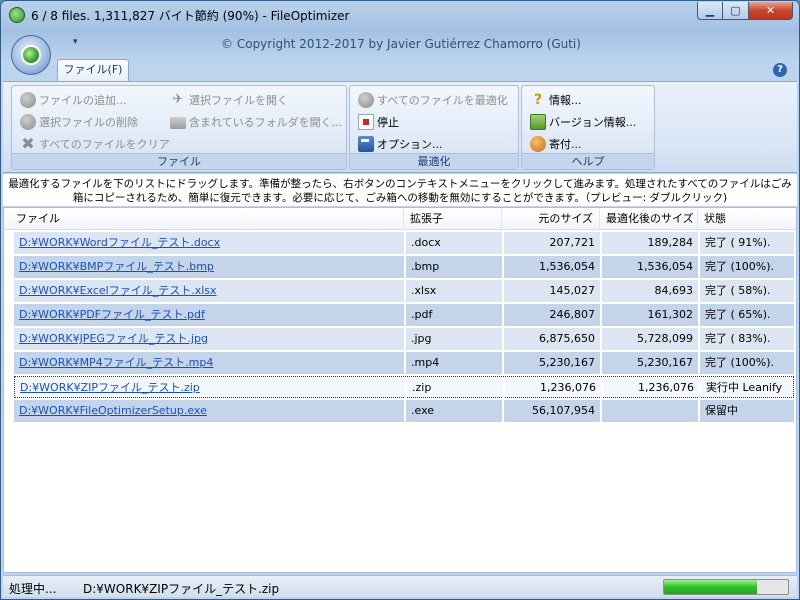  I want to click on file-extension: .jpg, so click(455, 339).